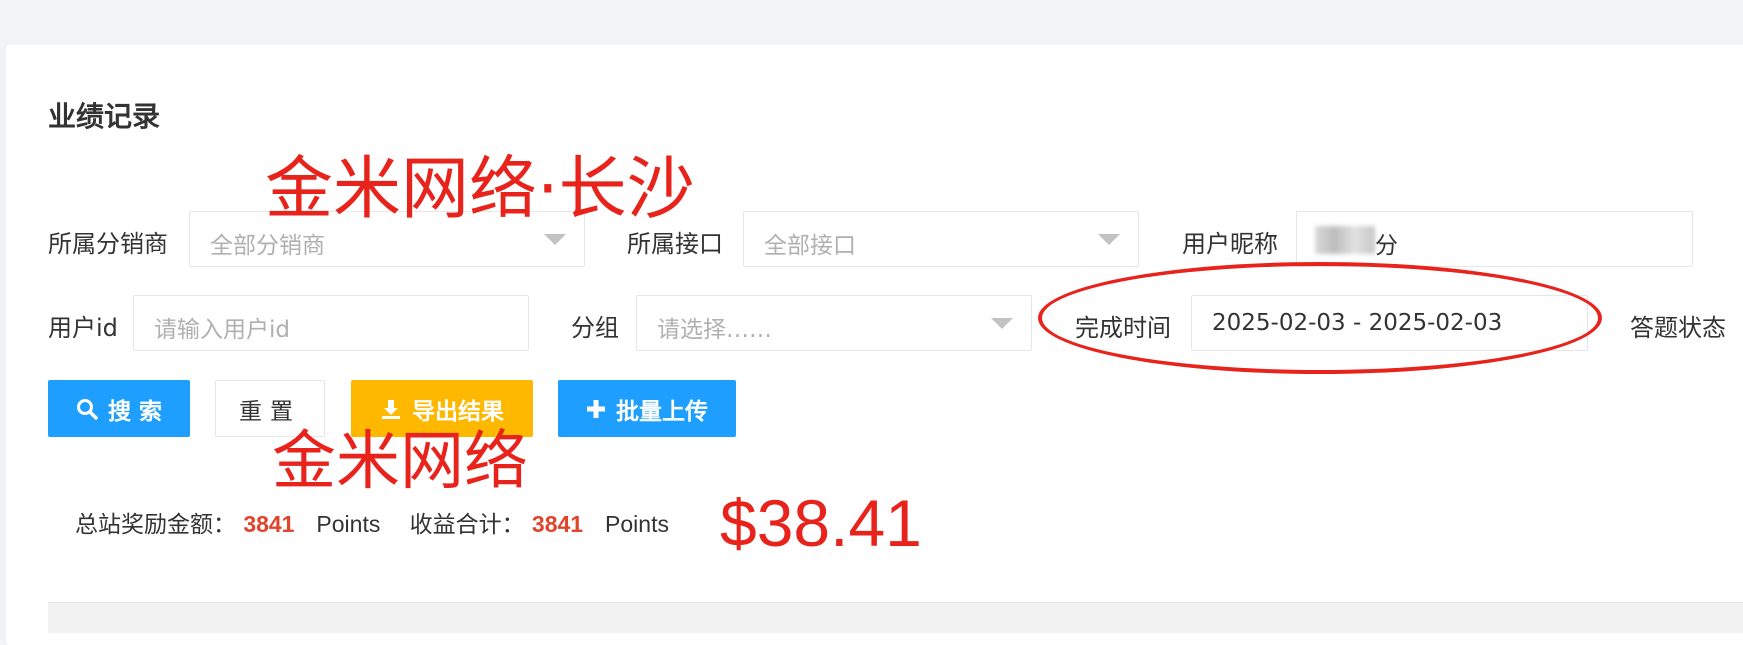 The image size is (1743, 645). What do you see at coordinates (155, 525) in the screenshot?
I see `reward-label: 总站奖励金额：` at bounding box center [155, 525].